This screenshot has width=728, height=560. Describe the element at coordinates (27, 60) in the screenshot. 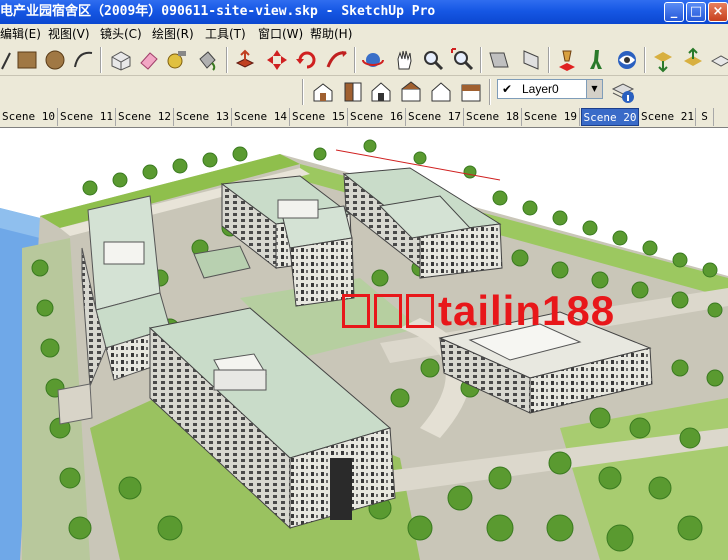

I see `rectangle-tool-icon` at that location.